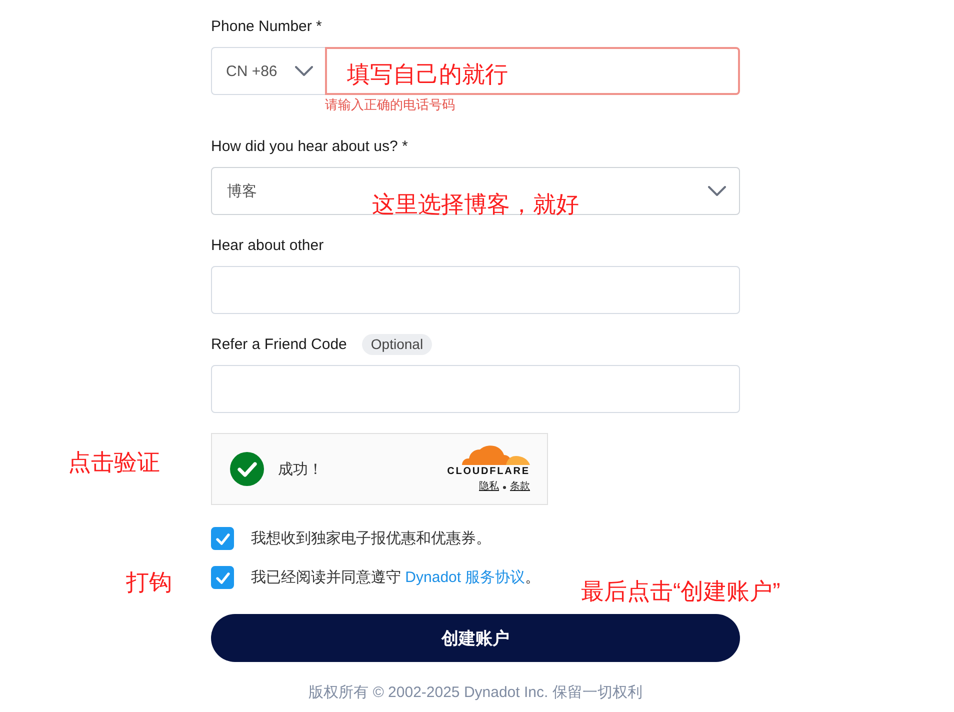 This screenshot has width=954, height=712. What do you see at coordinates (390, 105) in the screenshot?
I see `error-message: 请输入正确的电话号码` at bounding box center [390, 105].